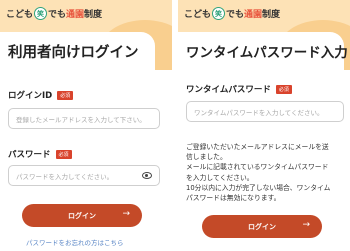 This screenshot has height=251, width=350. What do you see at coordinates (75, 242) in the screenshot?
I see `forgot-password-link: パスワードをお忘れの方はこちら` at bounding box center [75, 242].